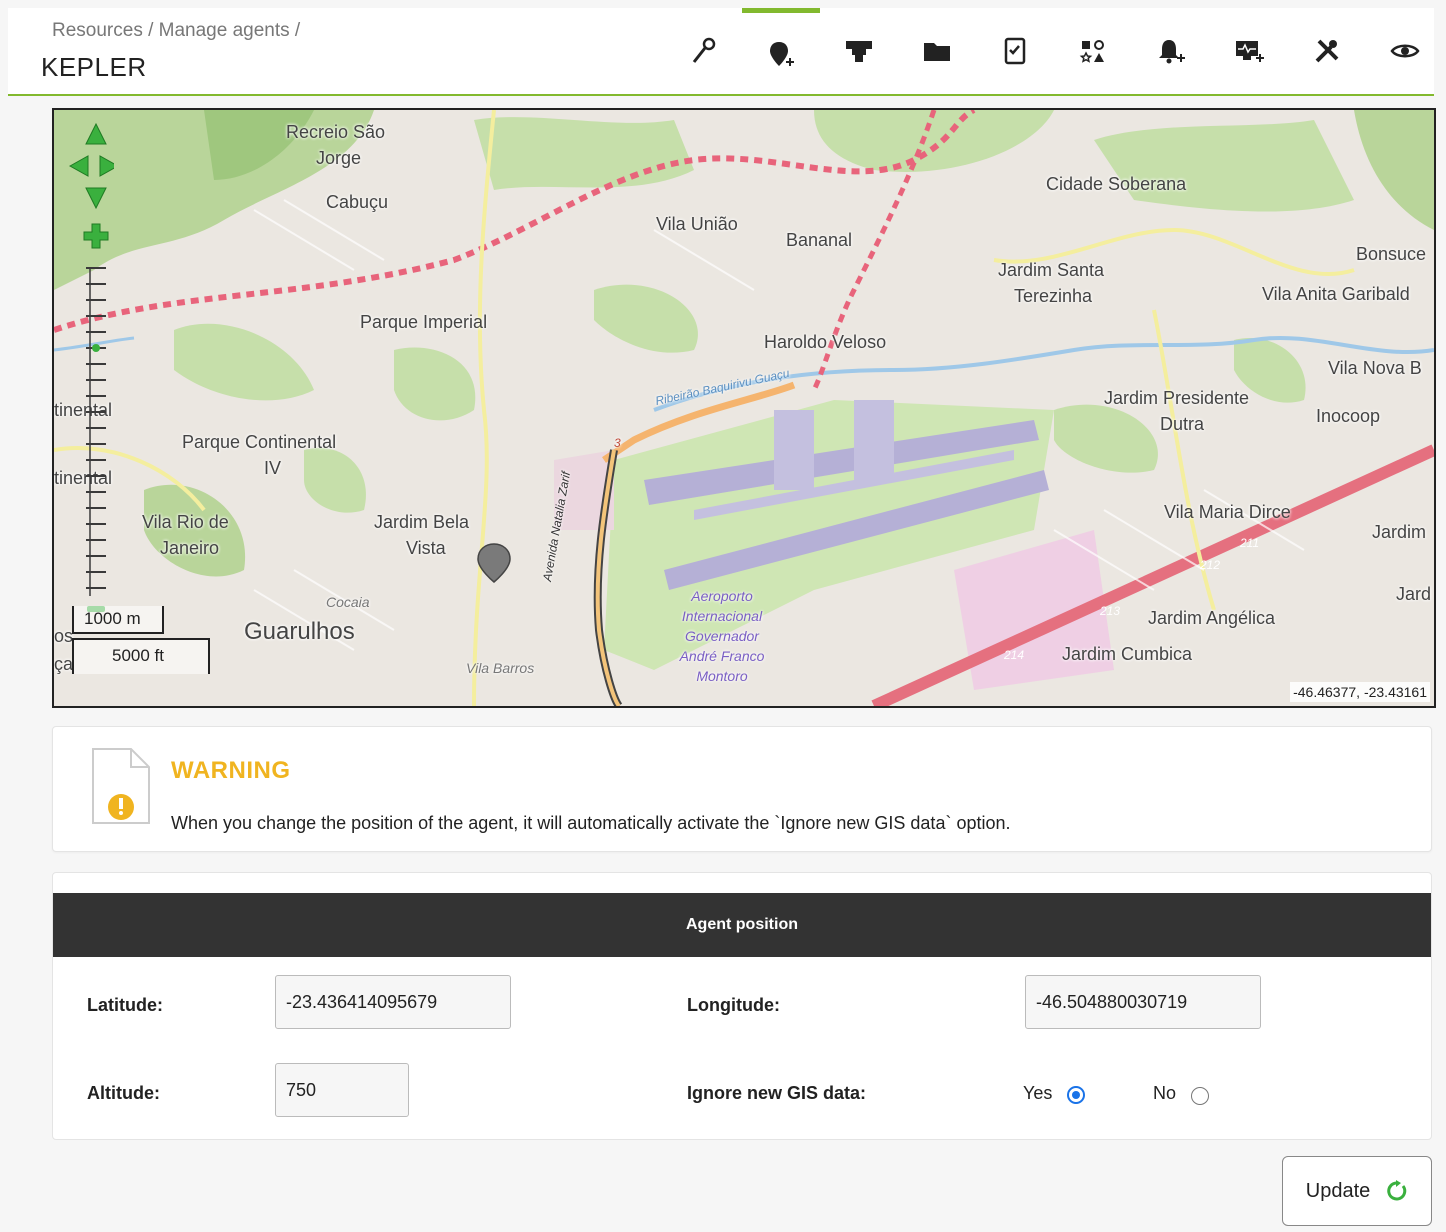  Describe the element at coordinates (96, 198) in the screenshot. I see `pan-down-icon` at that location.